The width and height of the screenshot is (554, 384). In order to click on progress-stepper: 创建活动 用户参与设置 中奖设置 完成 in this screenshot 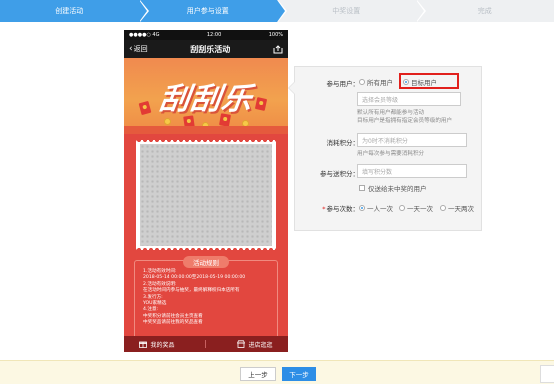, I will do `click(277, 11)`.